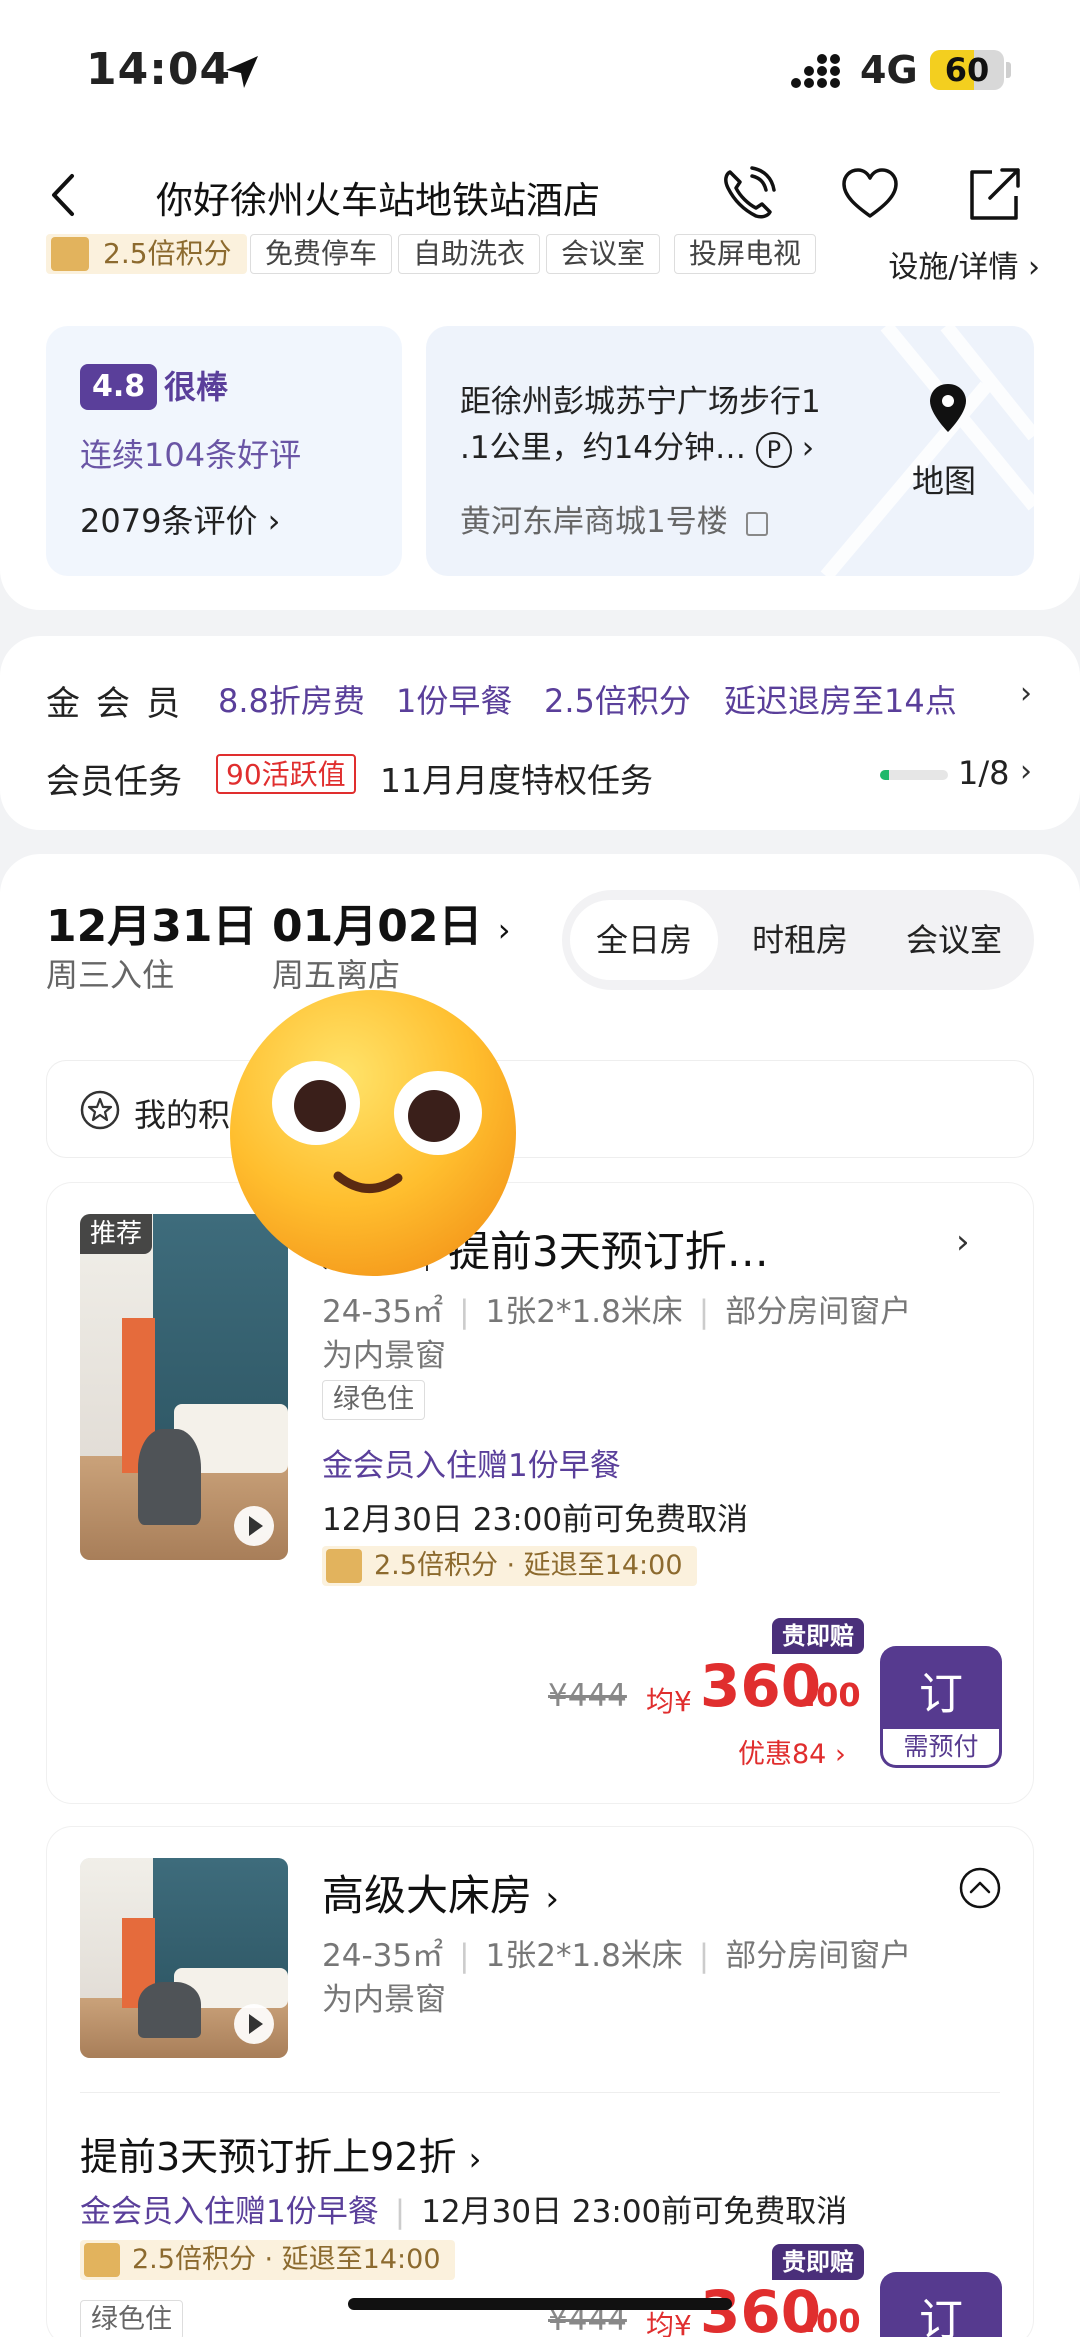 The height and width of the screenshot is (2337, 1080). I want to click on task-progress-fill, so click(884, 775).